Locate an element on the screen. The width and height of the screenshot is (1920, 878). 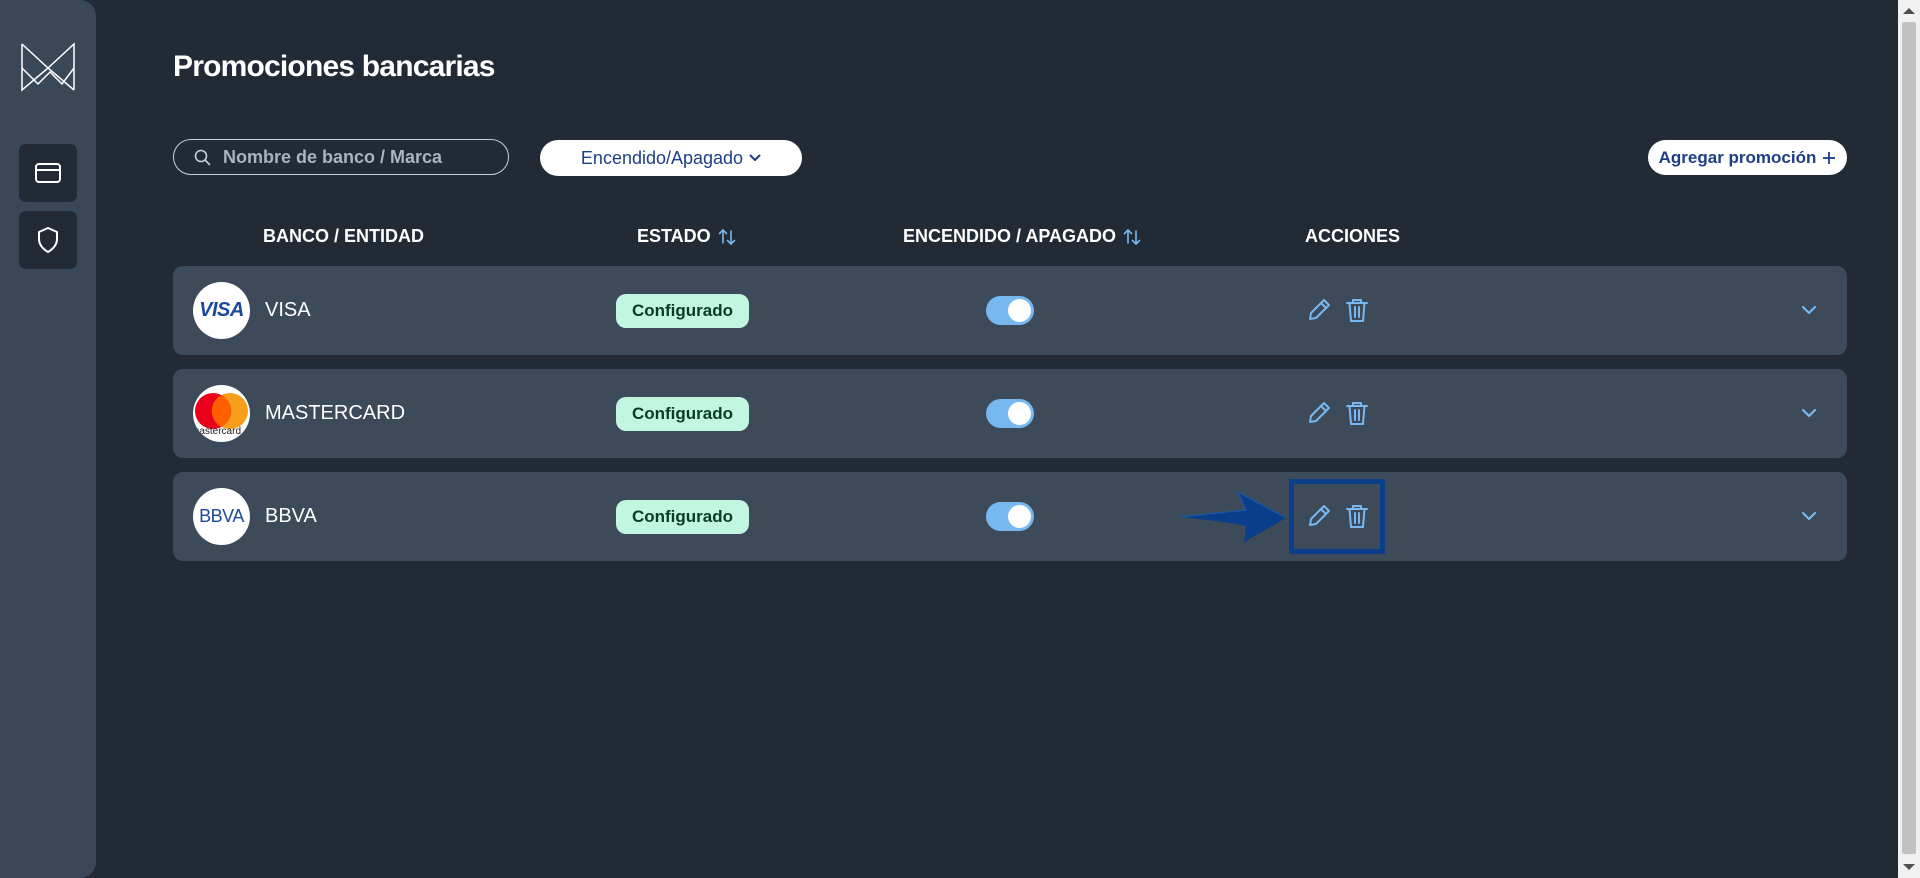
scrollbar-thumb is located at coordinates (1909, 438).